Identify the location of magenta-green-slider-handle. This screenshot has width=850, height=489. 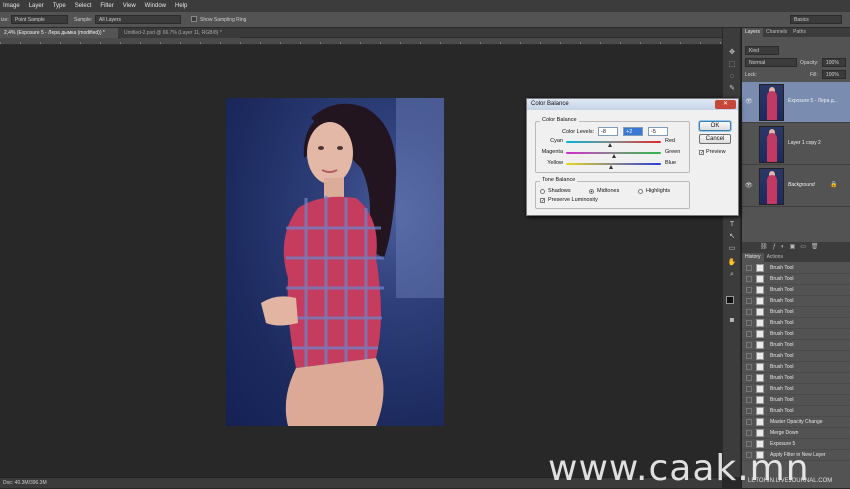
(614, 156).